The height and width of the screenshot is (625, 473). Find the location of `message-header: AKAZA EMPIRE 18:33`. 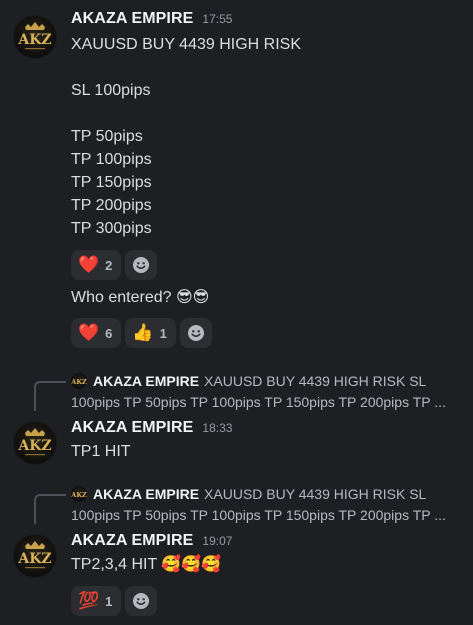

message-header: AKAZA EMPIRE 18:33 is located at coordinates (151, 428).